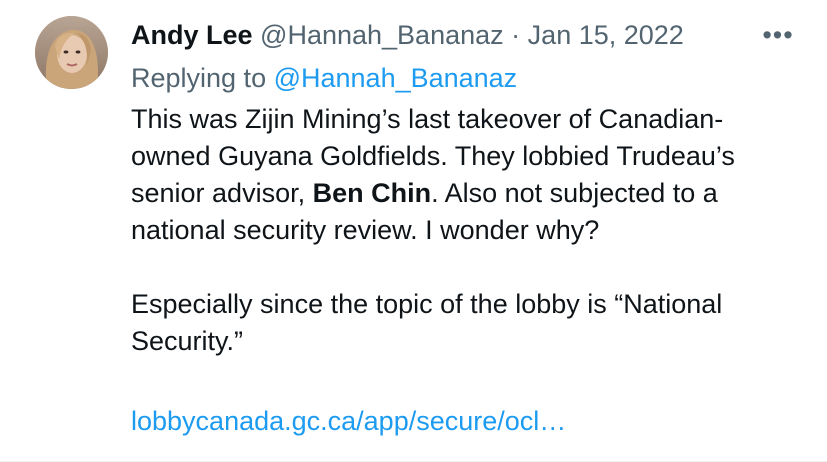 The image size is (827, 462). I want to click on tweet-date: Jan 15, 2022, so click(606, 35).